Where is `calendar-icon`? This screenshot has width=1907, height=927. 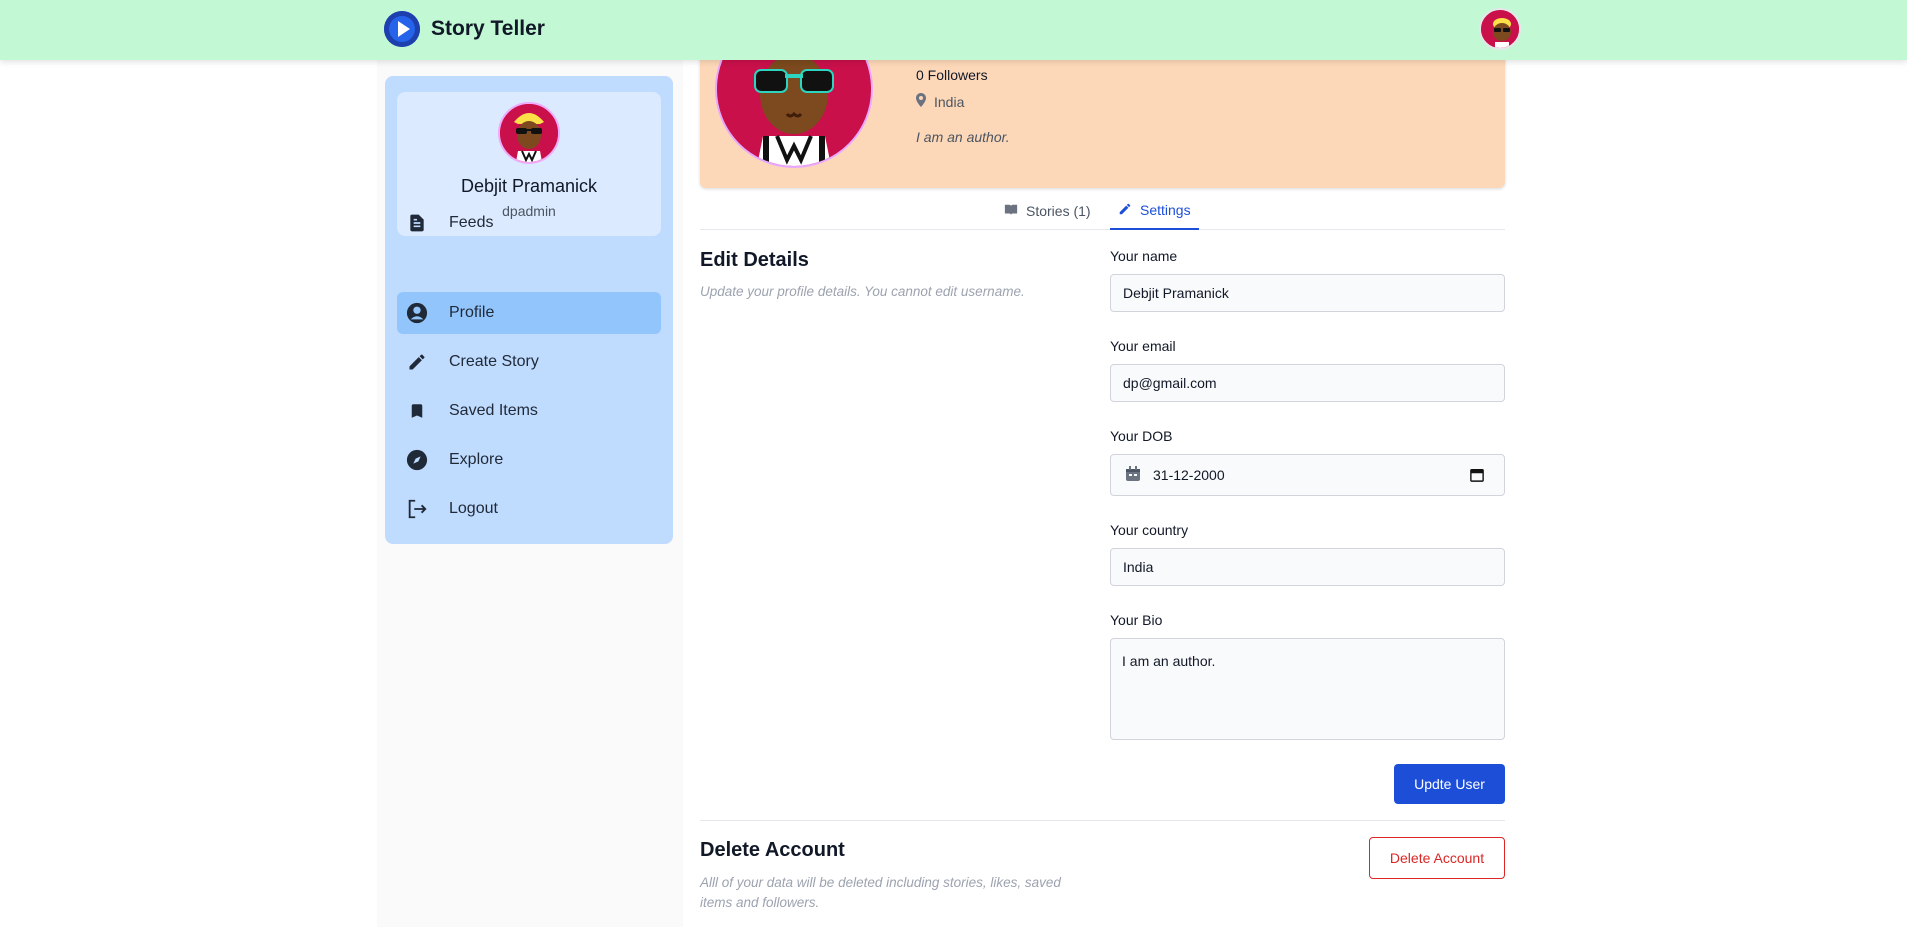 calendar-icon is located at coordinates (1133, 475).